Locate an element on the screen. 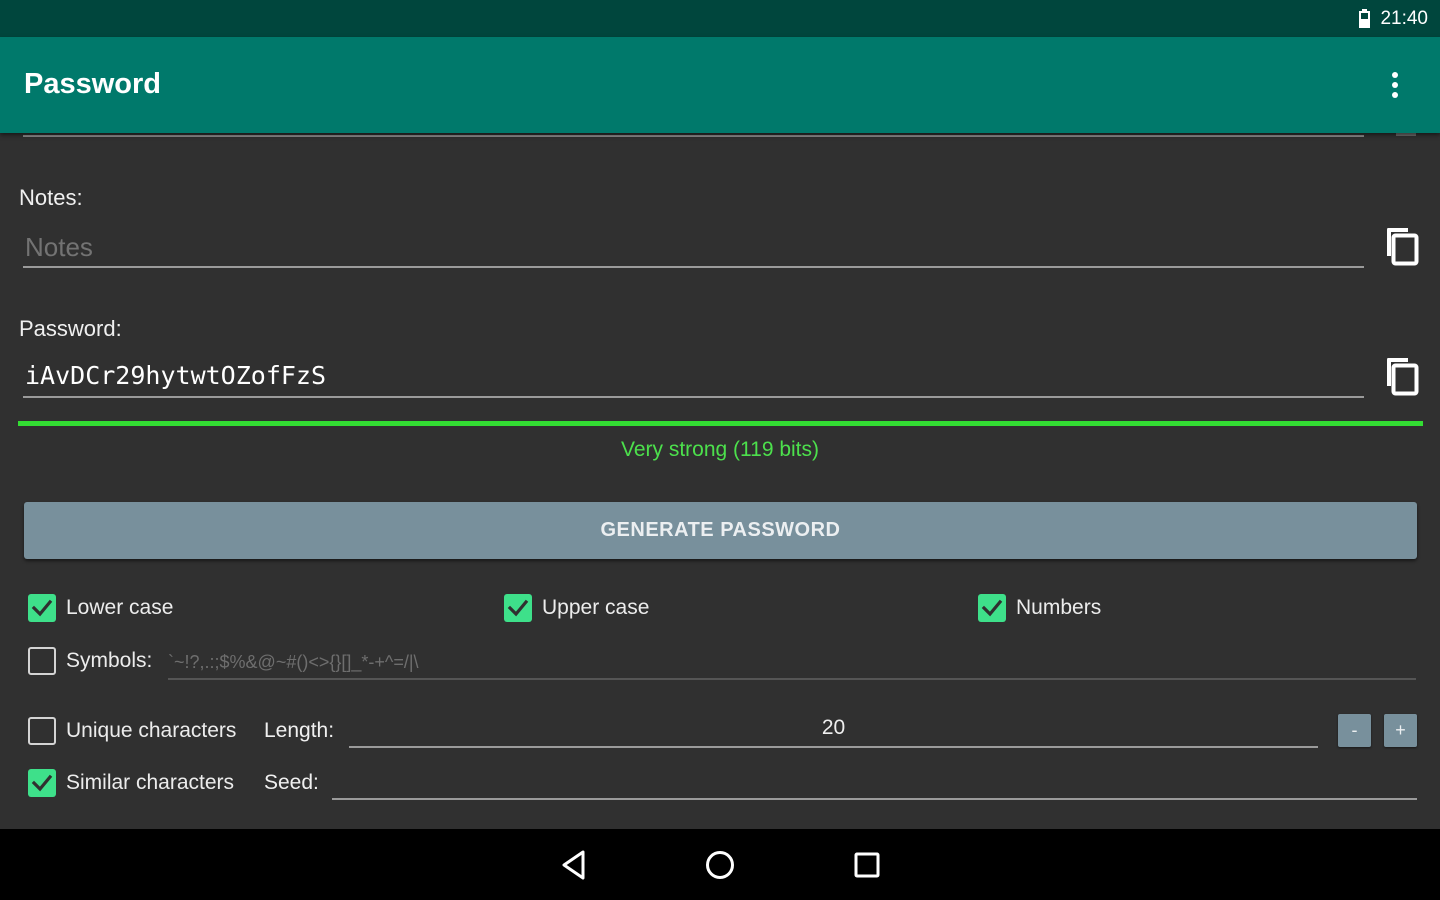 This screenshot has height=900, width=1440. notes-label: Notes: is located at coordinates (51, 197).